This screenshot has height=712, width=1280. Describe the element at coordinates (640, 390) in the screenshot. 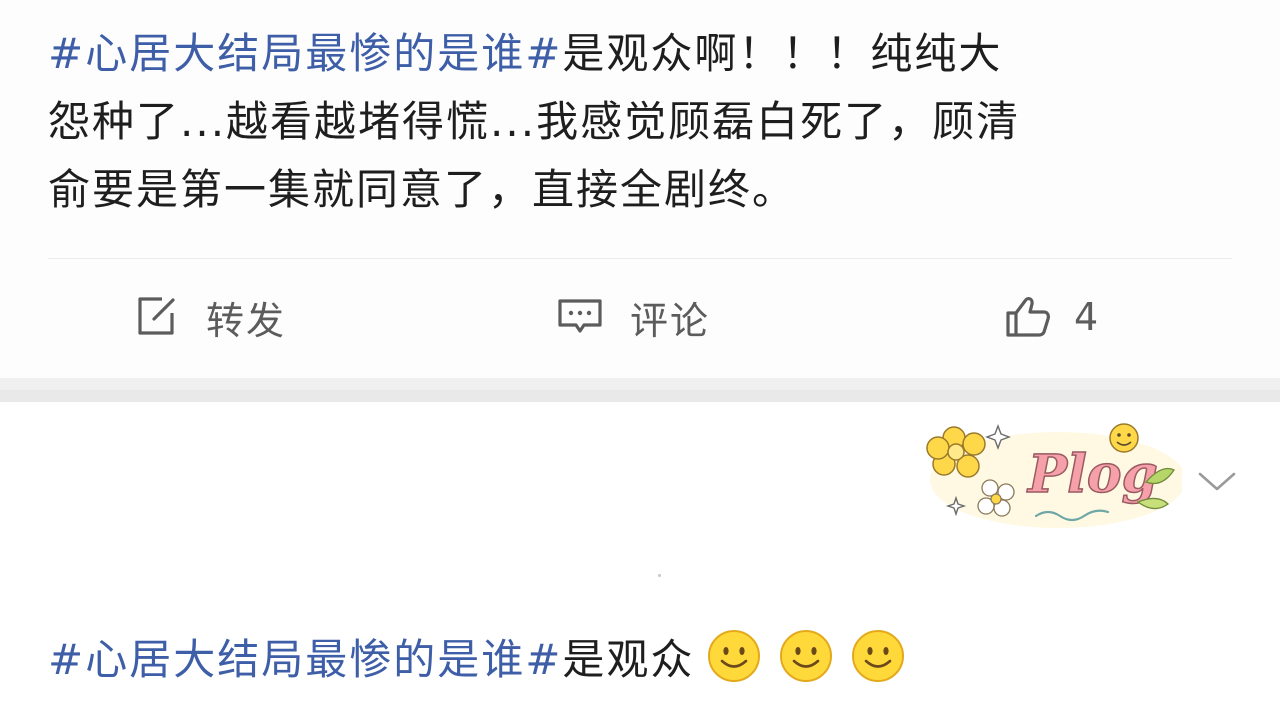

I see `post-separator` at that location.